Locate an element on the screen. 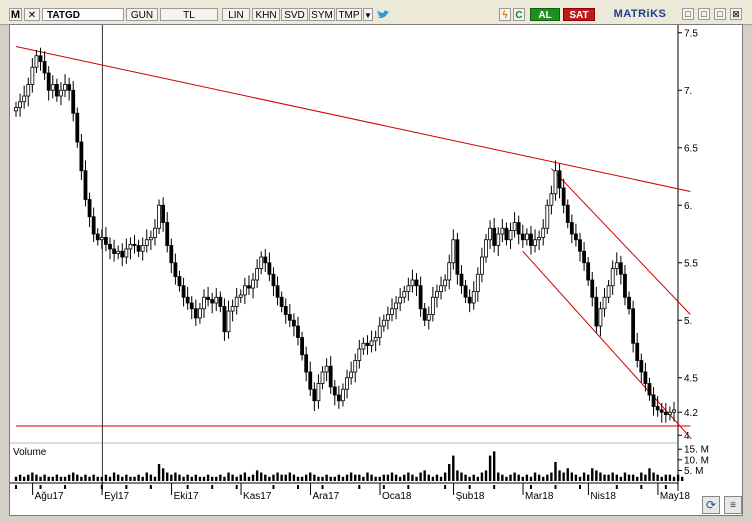 This screenshot has height=522, width=752. menu-button: M is located at coordinates (15, 14).